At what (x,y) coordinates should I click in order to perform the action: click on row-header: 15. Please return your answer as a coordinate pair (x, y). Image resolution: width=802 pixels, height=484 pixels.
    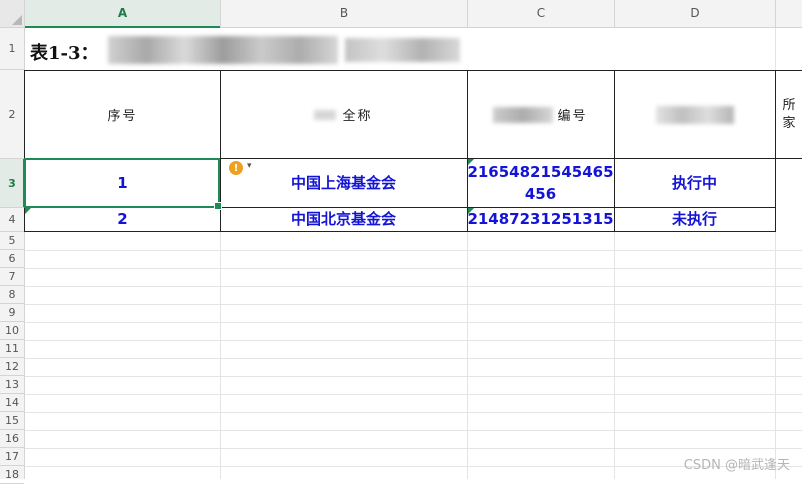
    Looking at the image, I should click on (12, 421).